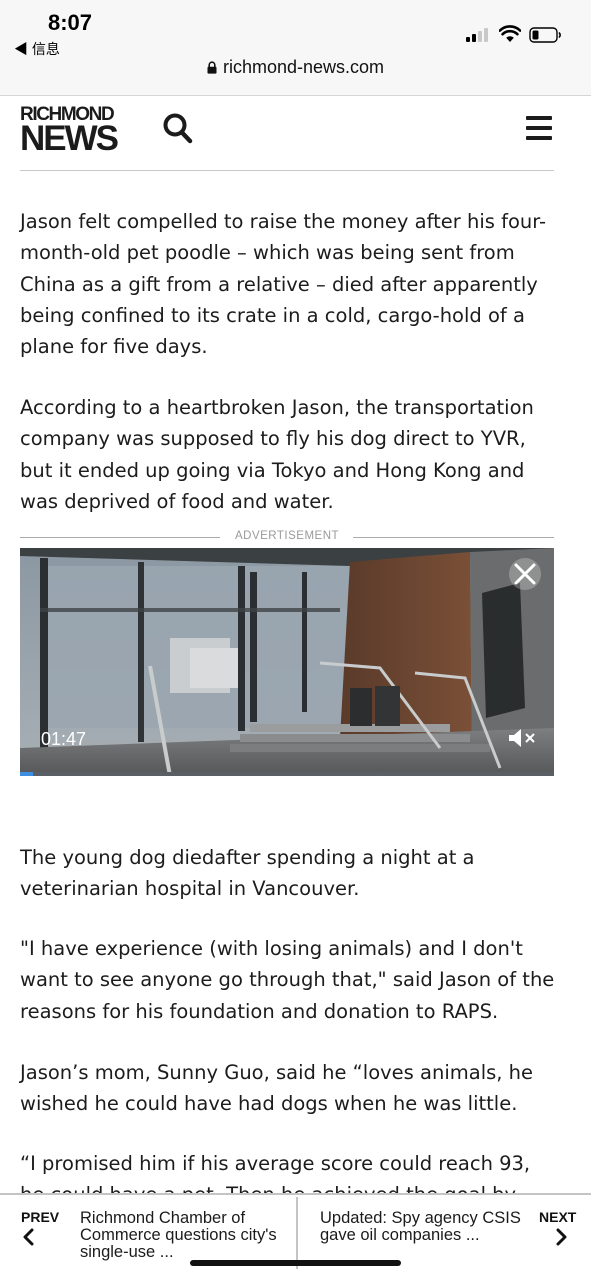 The width and height of the screenshot is (591, 1280). Describe the element at coordinates (295, 28) in the screenshot. I see `status-bar: 8:07 ◀ 信息` at that location.